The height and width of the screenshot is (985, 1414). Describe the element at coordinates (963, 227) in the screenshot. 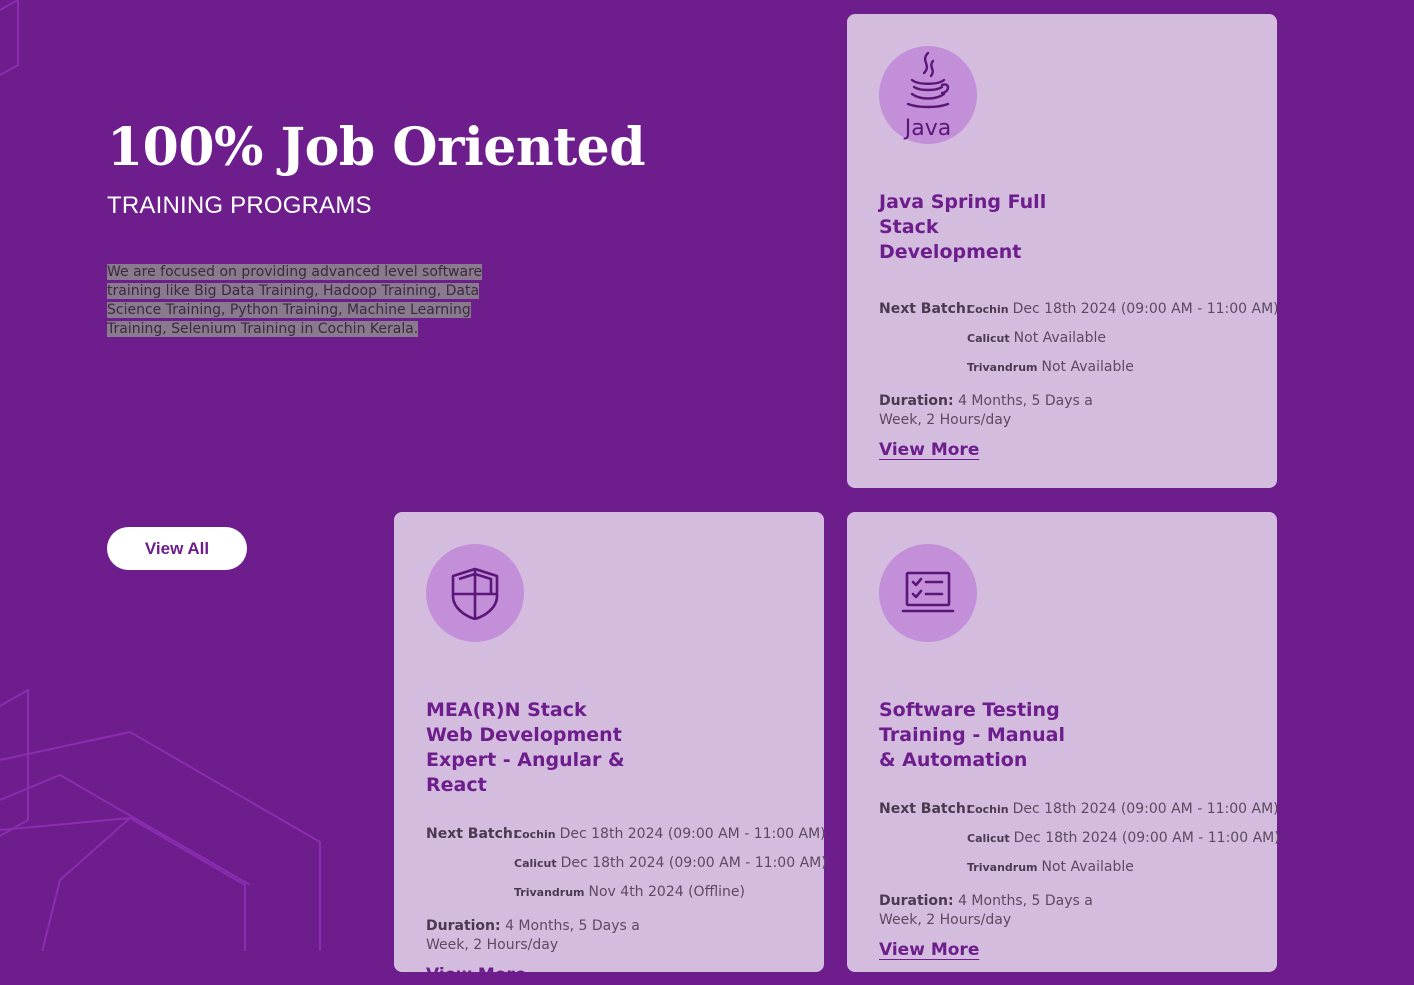

I see `course-title: Java Spring Full Stack Development` at that location.